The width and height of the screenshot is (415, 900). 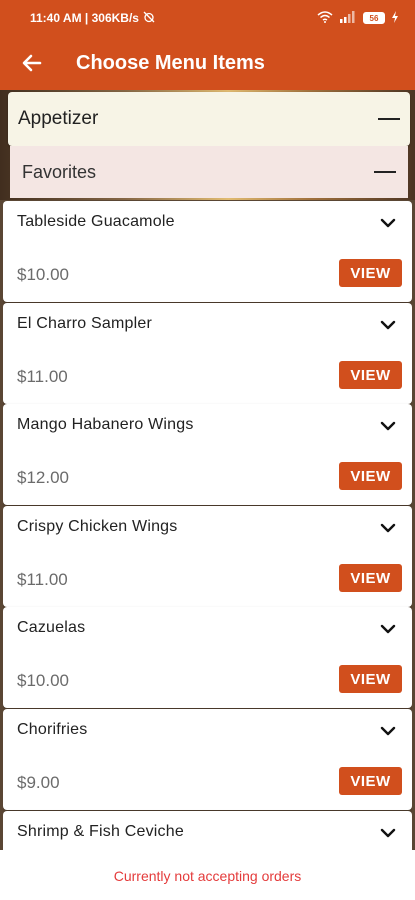 What do you see at coordinates (58, 118) in the screenshot?
I see `category-label: Appetizer` at bounding box center [58, 118].